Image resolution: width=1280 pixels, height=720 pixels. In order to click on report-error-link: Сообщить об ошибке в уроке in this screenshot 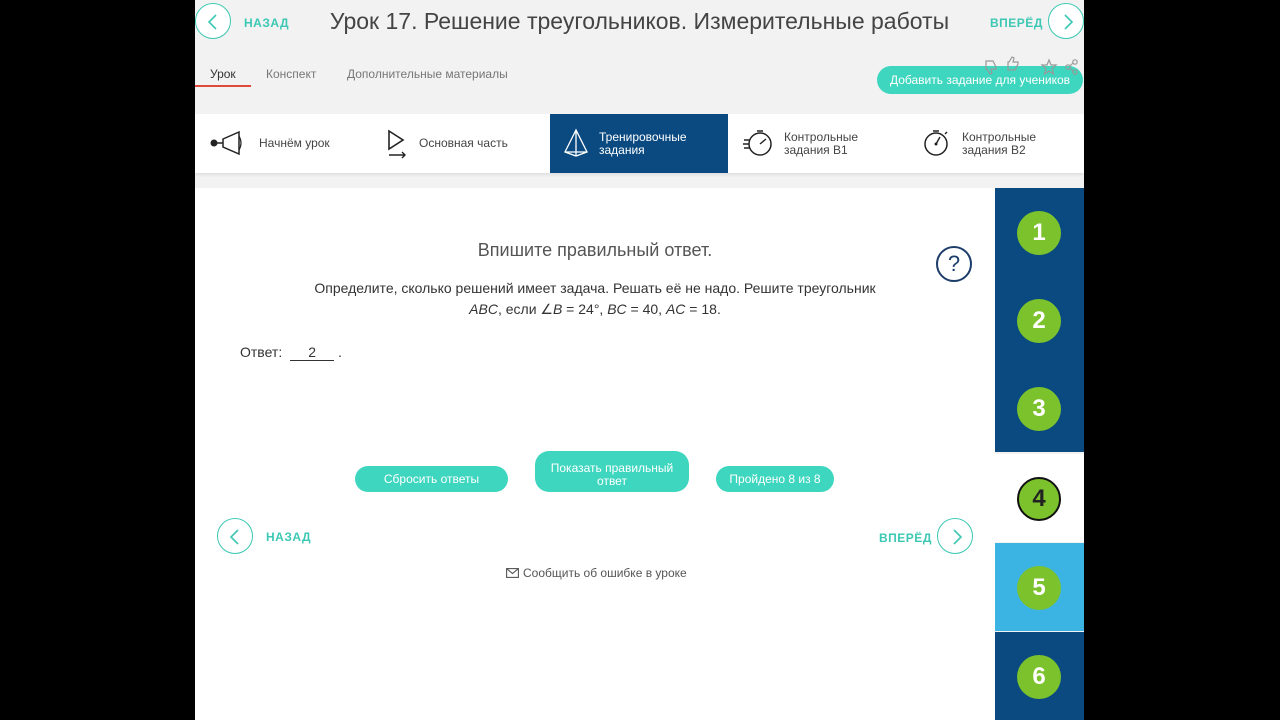, I will do `click(596, 573)`.